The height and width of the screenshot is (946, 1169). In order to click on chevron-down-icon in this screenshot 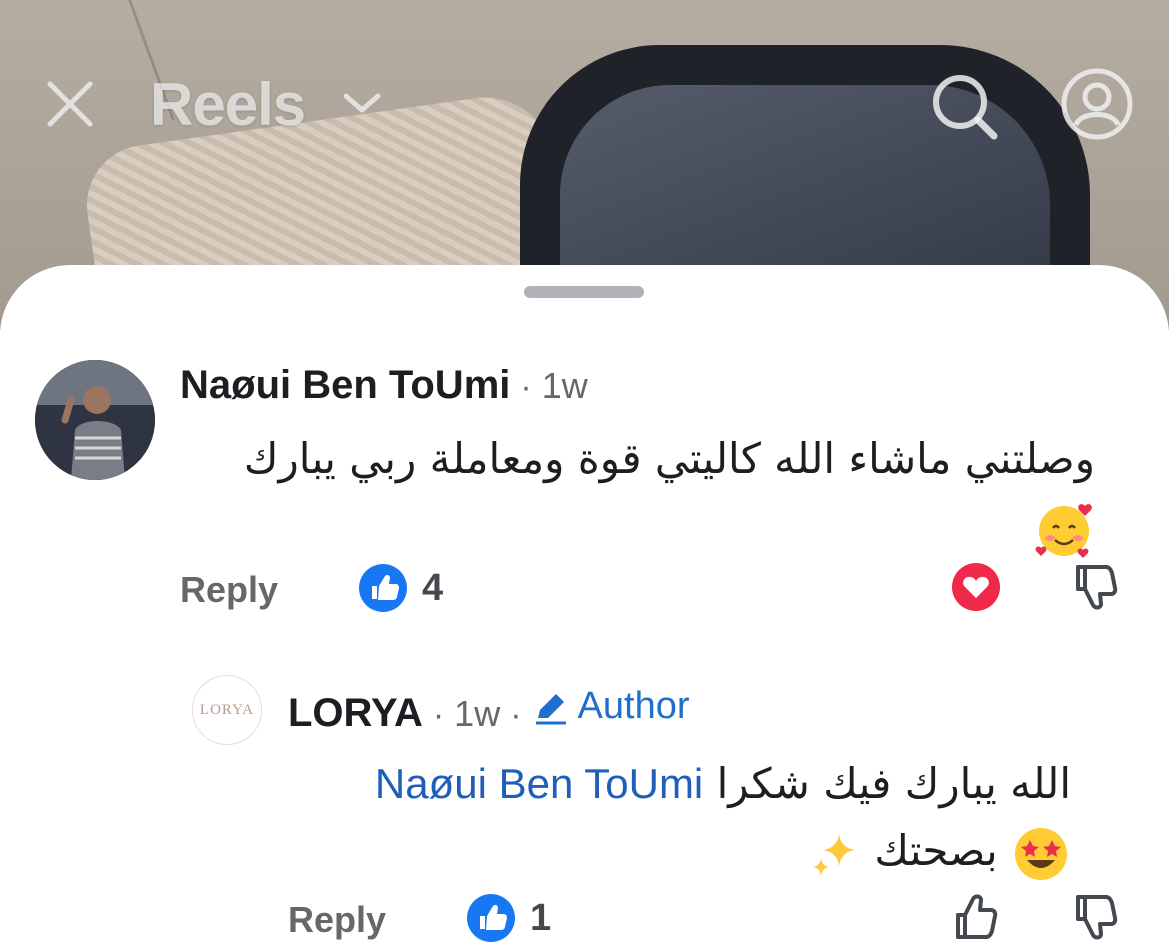, I will do `click(362, 103)`.